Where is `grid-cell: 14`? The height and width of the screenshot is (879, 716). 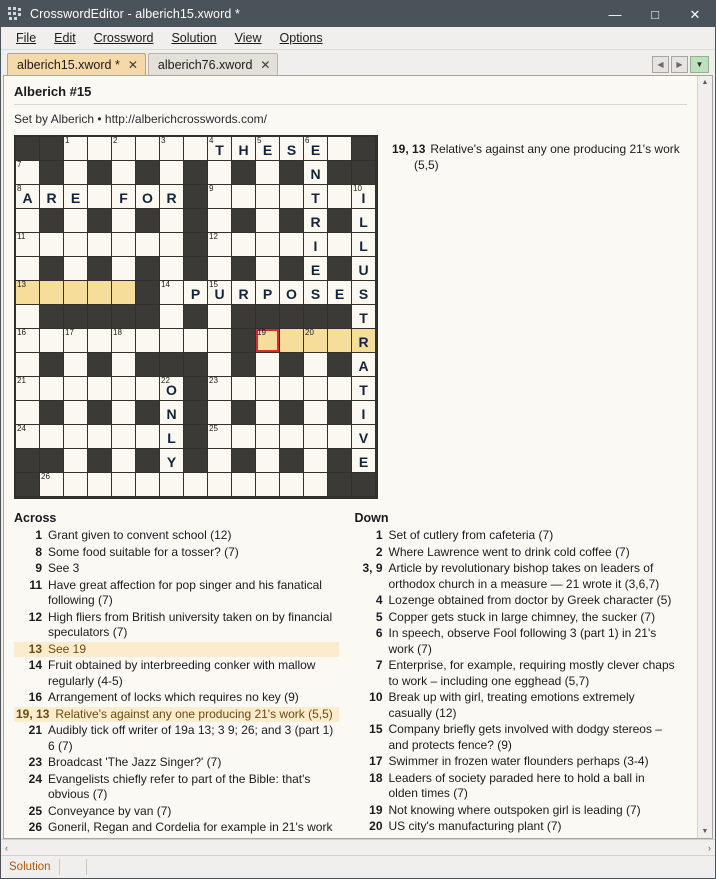
grid-cell: 14 is located at coordinates (172, 292).